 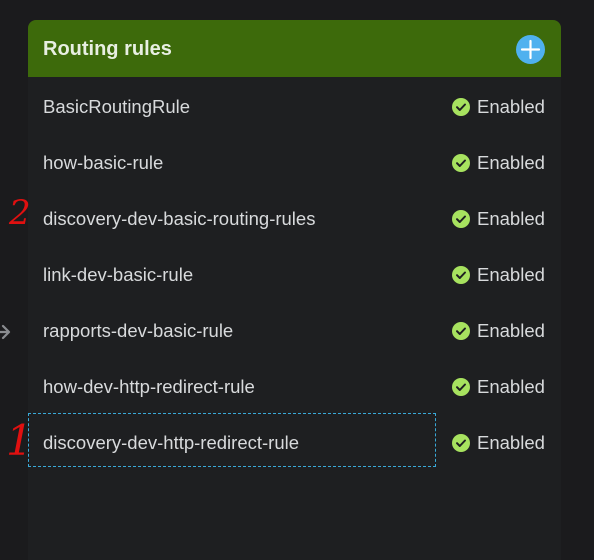 What do you see at coordinates (171, 442) in the screenshot?
I see `rule-name: discovery-dev-http-redirect-rule` at bounding box center [171, 442].